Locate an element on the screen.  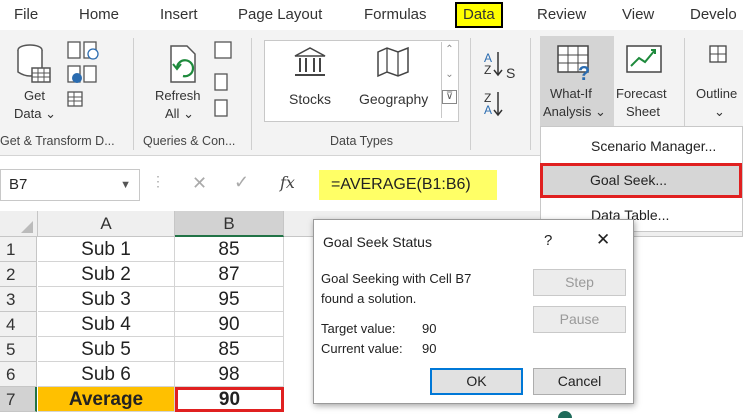
help-icon: ? is located at coordinates (548, 240).